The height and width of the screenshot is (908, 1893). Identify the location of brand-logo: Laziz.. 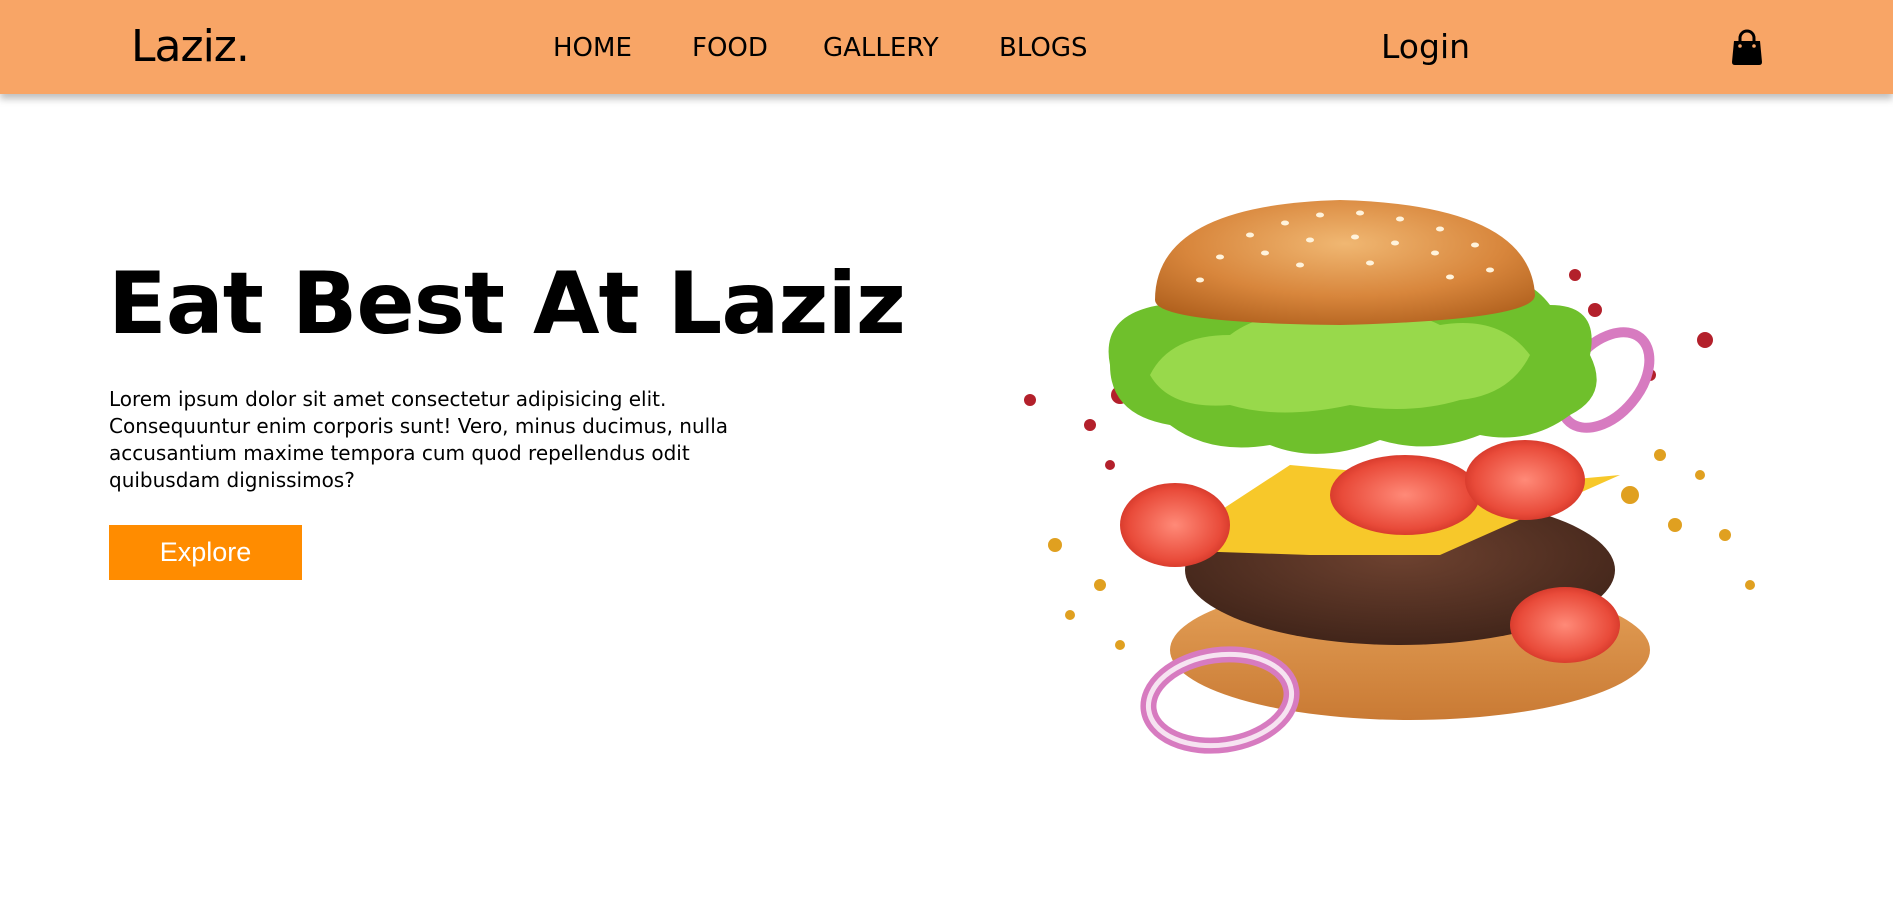
(190, 47).